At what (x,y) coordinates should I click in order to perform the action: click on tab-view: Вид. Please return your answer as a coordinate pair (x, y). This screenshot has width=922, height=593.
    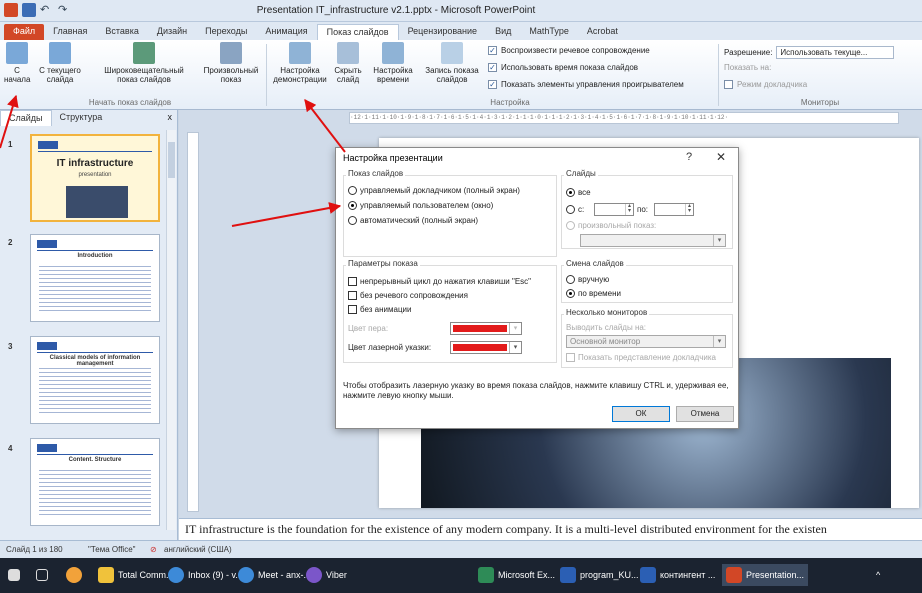
    Looking at the image, I should click on (503, 32).